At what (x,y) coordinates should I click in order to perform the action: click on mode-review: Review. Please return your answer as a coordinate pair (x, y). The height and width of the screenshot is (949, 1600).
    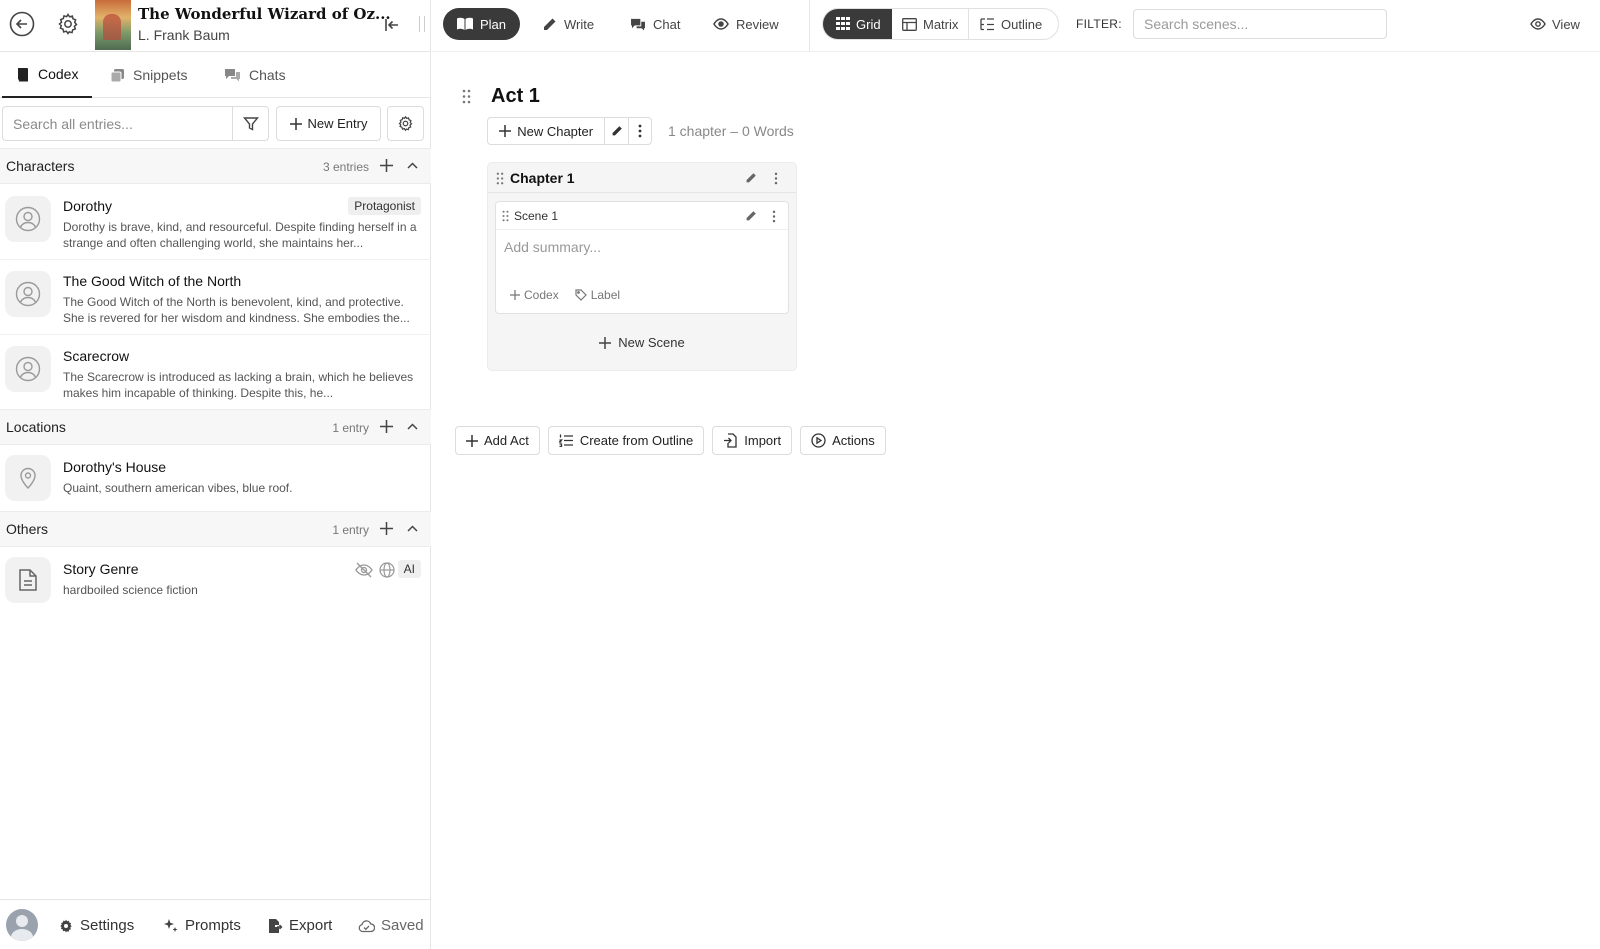
    Looking at the image, I should click on (746, 24).